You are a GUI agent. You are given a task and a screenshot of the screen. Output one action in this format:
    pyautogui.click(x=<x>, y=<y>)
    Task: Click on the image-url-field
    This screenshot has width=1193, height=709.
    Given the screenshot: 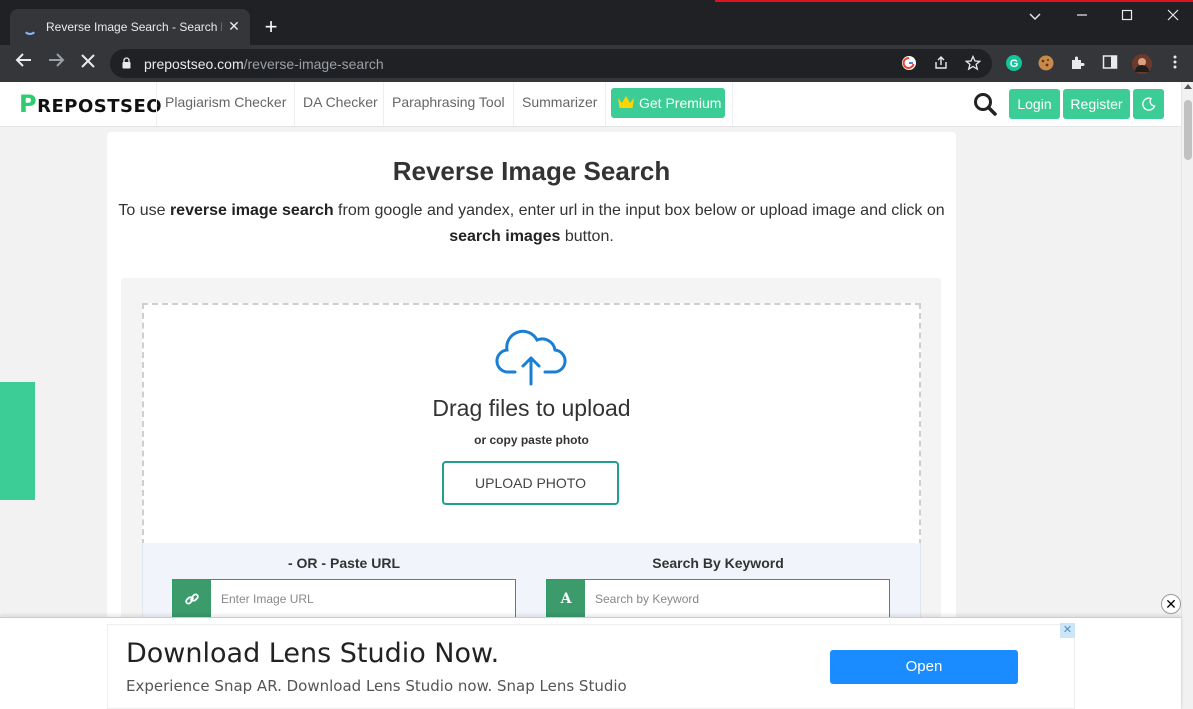 What is the action you would take?
    pyautogui.click(x=344, y=599)
    